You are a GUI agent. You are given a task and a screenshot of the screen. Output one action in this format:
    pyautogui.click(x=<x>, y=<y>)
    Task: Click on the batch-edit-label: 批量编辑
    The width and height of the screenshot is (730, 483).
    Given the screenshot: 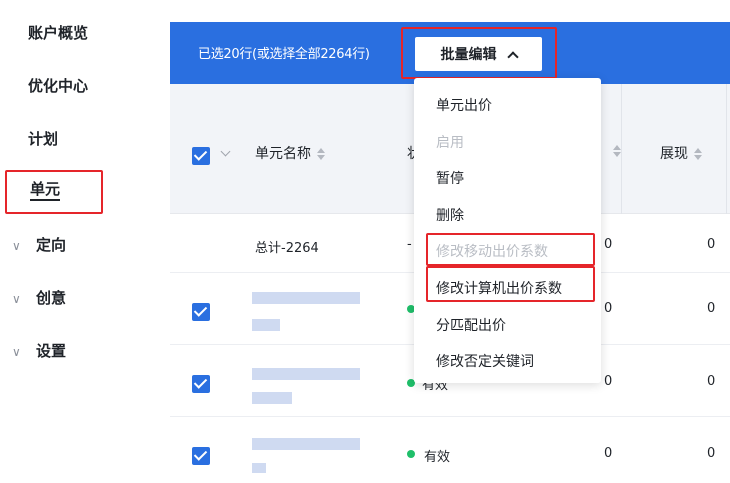 What is the action you would take?
    pyautogui.click(x=468, y=55)
    